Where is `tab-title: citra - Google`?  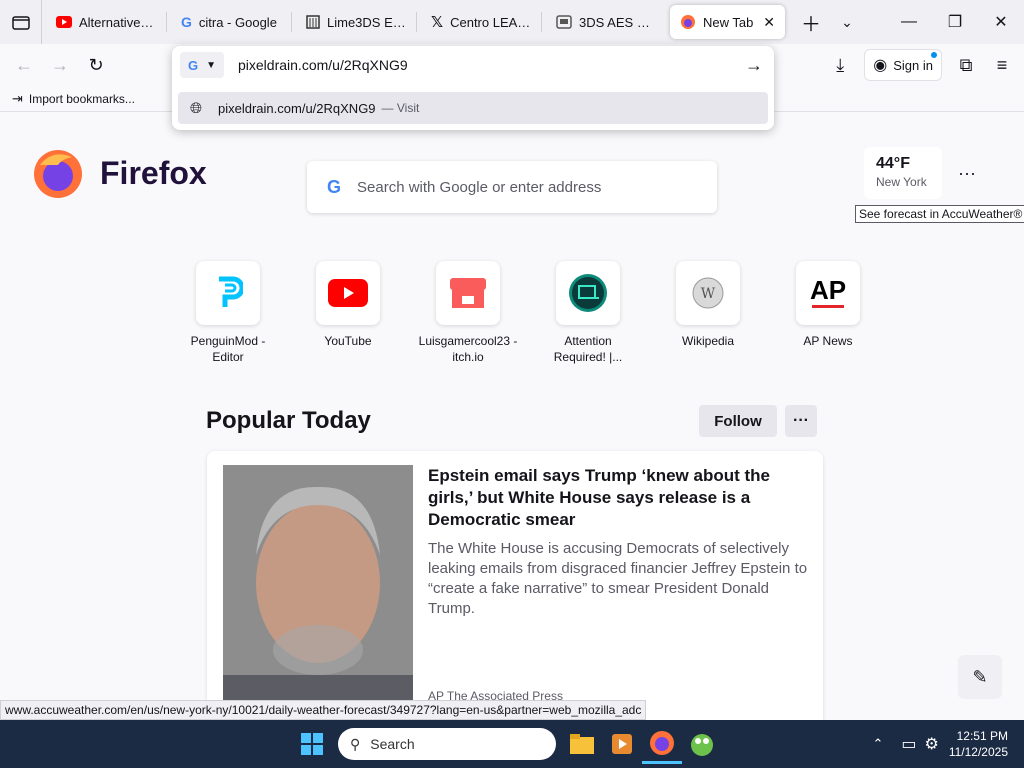 tab-title: citra - Google is located at coordinates (237, 22).